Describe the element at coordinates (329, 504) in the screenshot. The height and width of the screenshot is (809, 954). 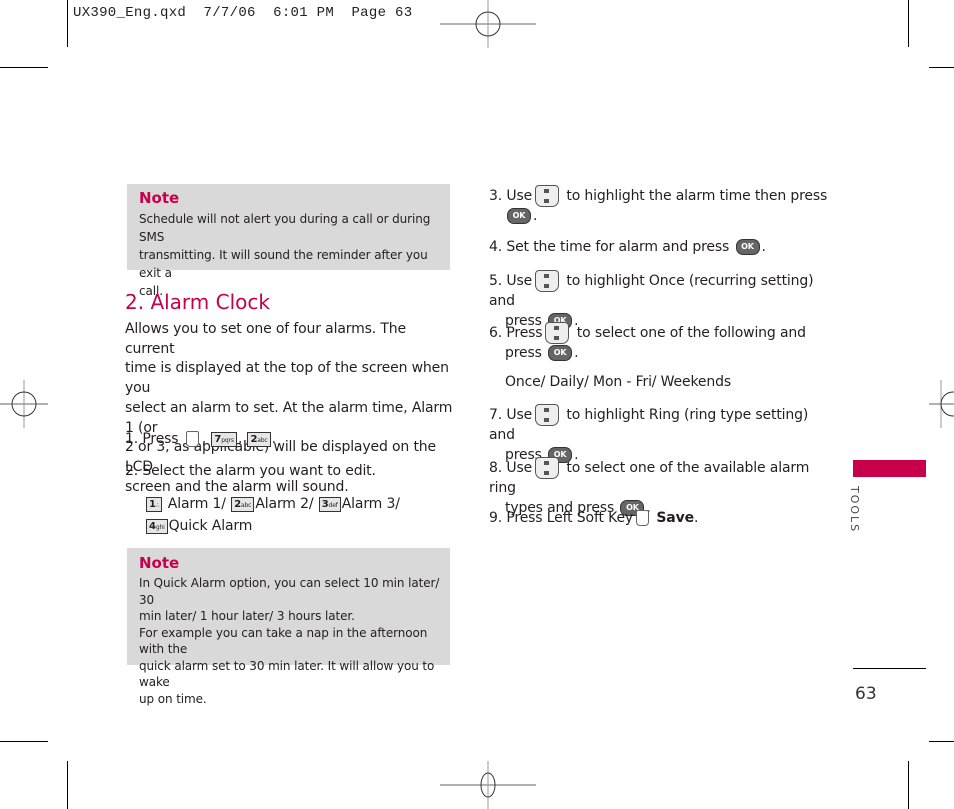
I see `key-3-icon: 3def` at that location.